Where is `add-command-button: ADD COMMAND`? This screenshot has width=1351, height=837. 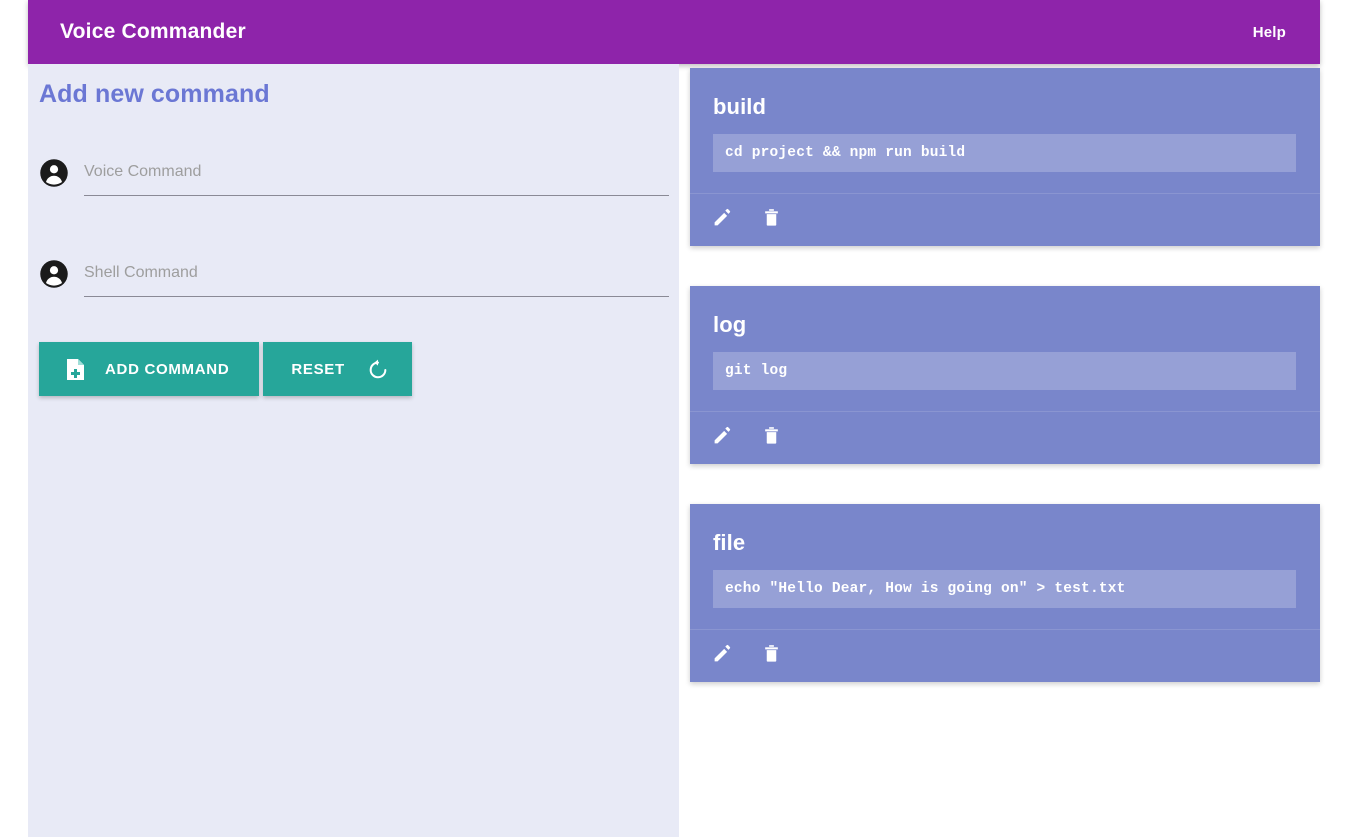
add-command-button: ADD COMMAND is located at coordinates (149, 369).